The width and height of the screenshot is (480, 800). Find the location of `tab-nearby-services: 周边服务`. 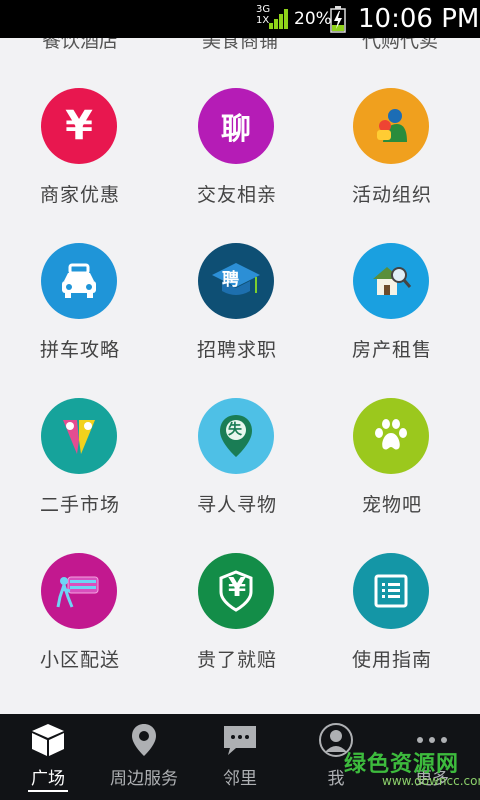

tab-nearby-services: 周边服务 is located at coordinates (144, 757).